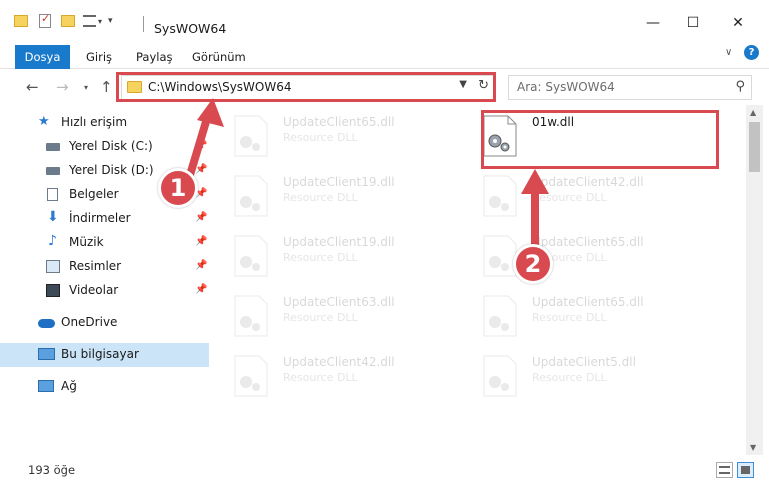 The height and width of the screenshot is (489, 769). What do you see at coordinates (753, 447) in the screenshot?
I see `scroll-down-icon: ▼` at bounding box center [753, 447].